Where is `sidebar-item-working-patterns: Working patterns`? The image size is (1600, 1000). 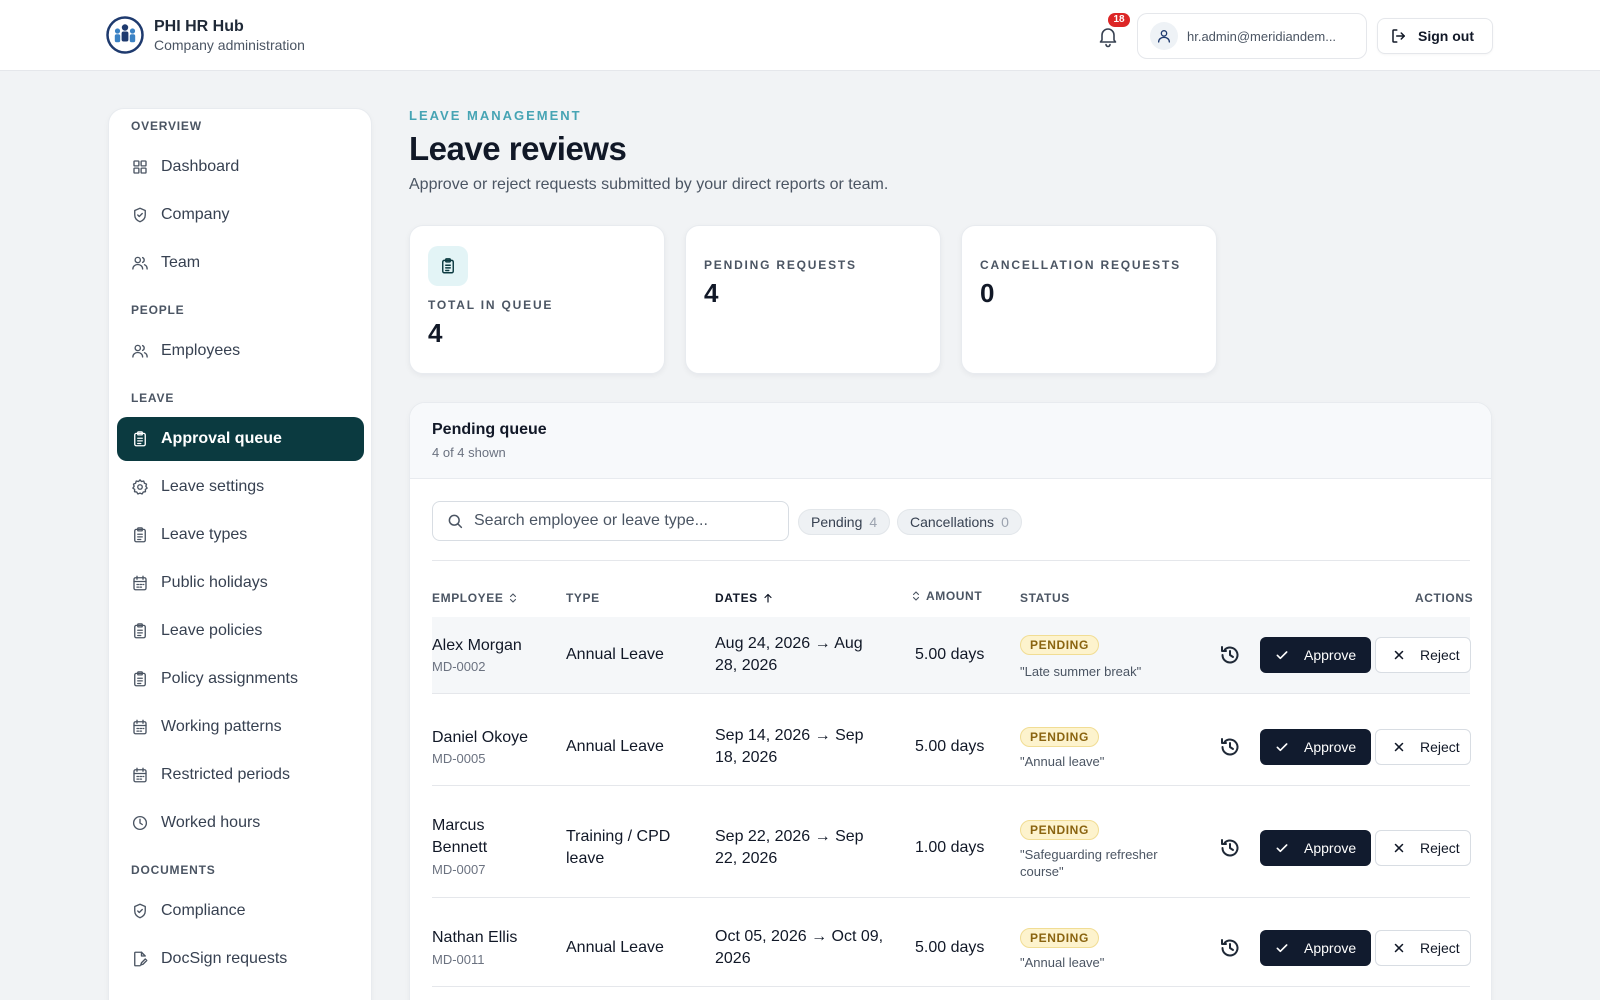
sidebar-item-working-patterns: Working patterns is located at coordinates (240, 727).